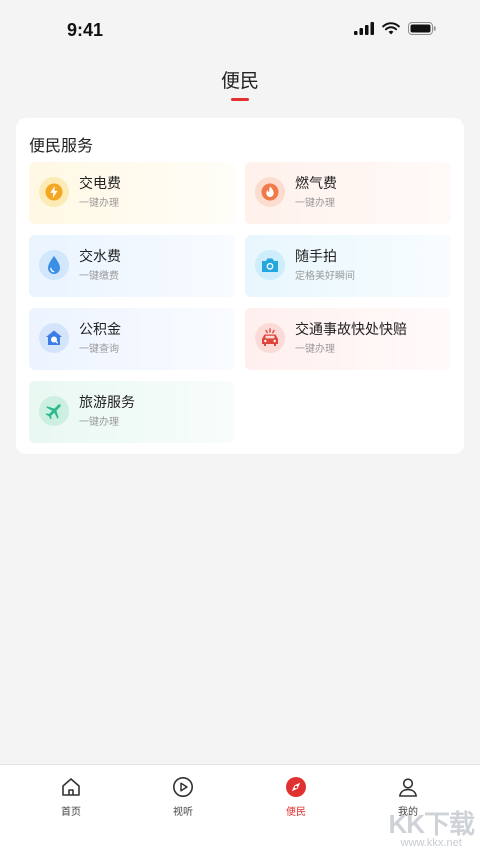  I want to click on tab-label: 视听, so click(183, 812).